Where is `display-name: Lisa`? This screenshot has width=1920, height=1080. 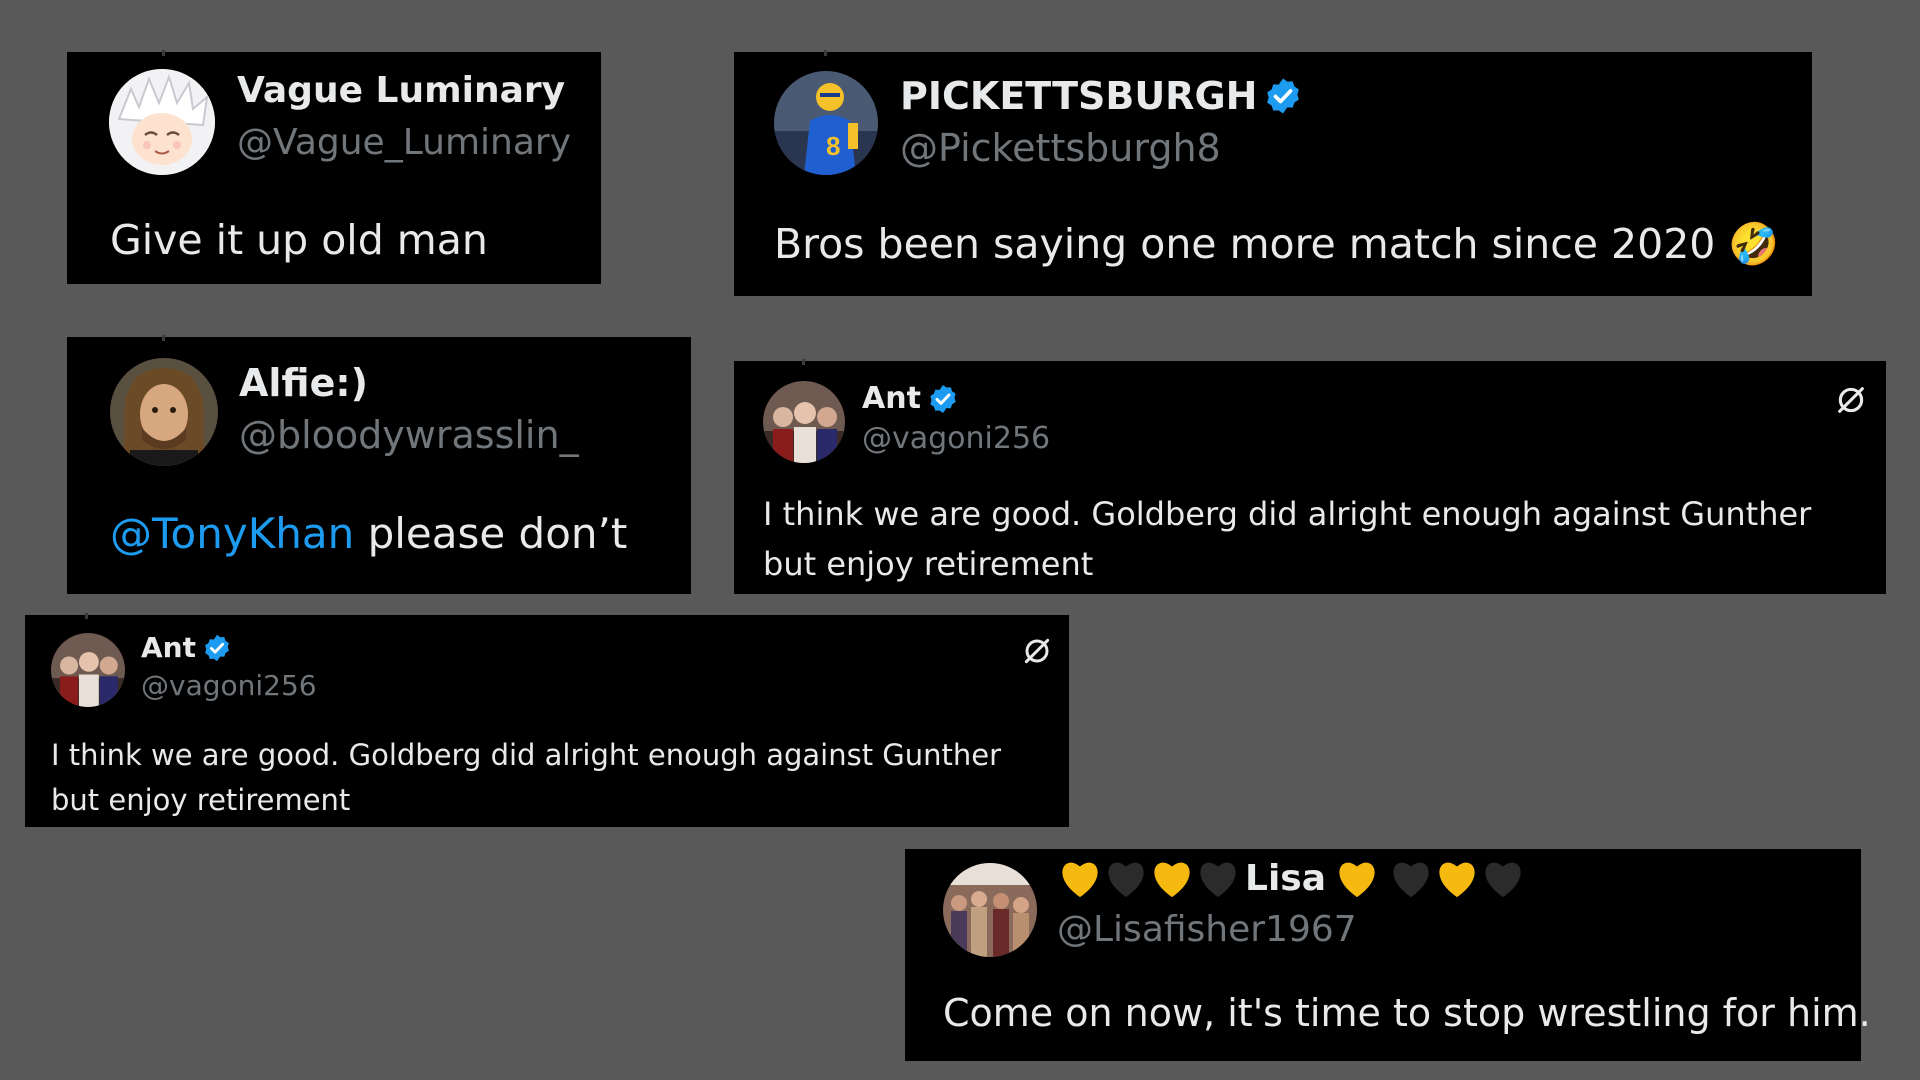 display-name: Lisa is located at coordinates (1291, 878).